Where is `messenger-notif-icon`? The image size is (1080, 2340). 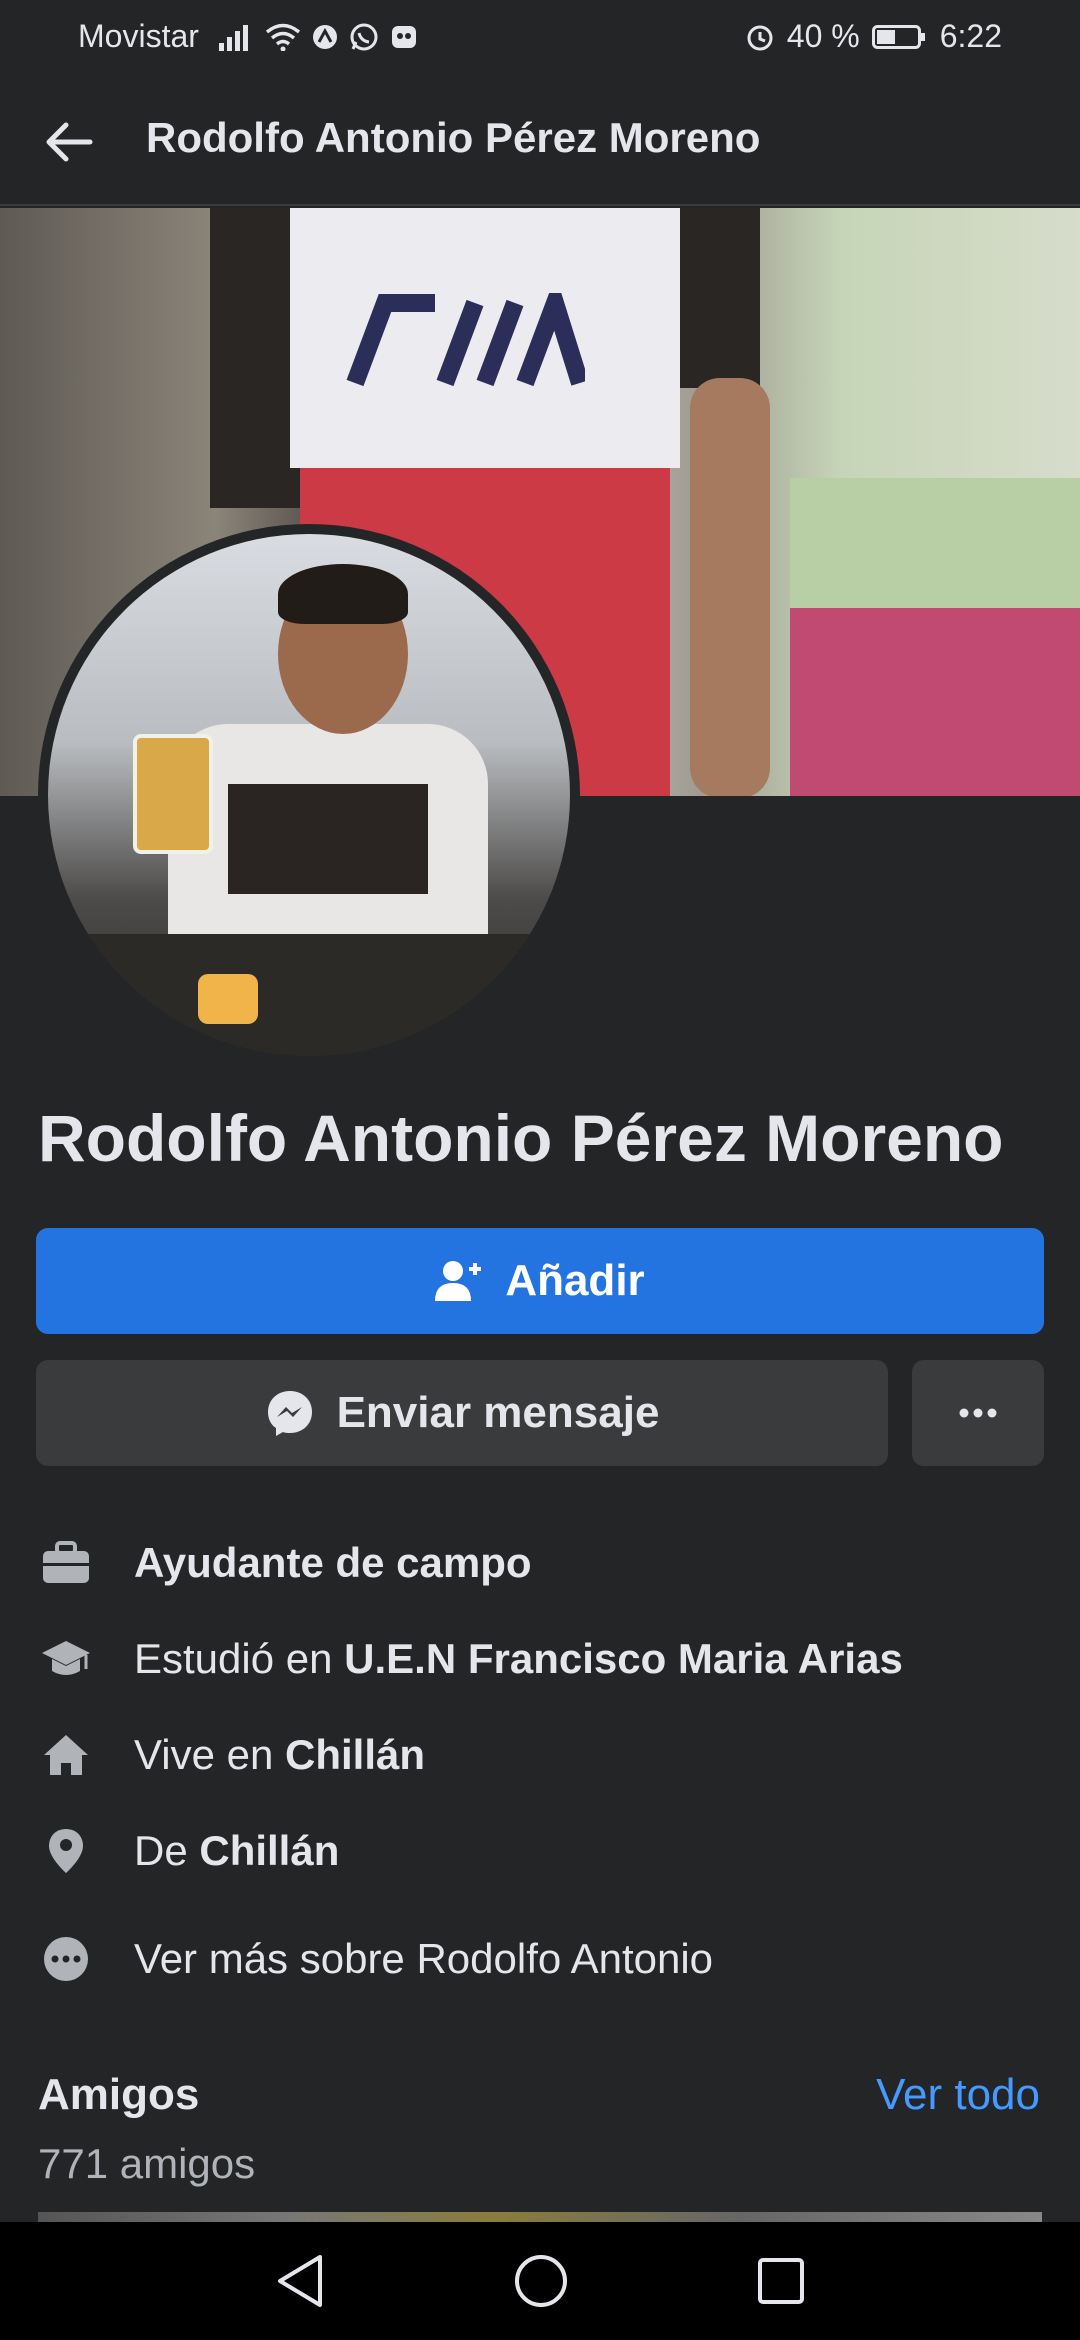 messenger-notif-icon is located at coordinates (403, 36).